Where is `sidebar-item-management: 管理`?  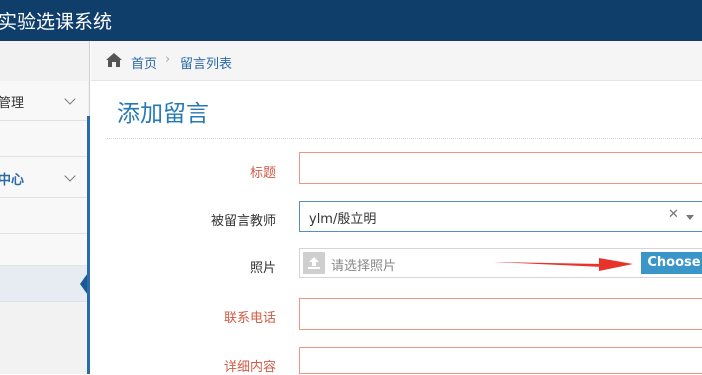
sidebar-item-management: 管理 is located at coordinates (44, 101).